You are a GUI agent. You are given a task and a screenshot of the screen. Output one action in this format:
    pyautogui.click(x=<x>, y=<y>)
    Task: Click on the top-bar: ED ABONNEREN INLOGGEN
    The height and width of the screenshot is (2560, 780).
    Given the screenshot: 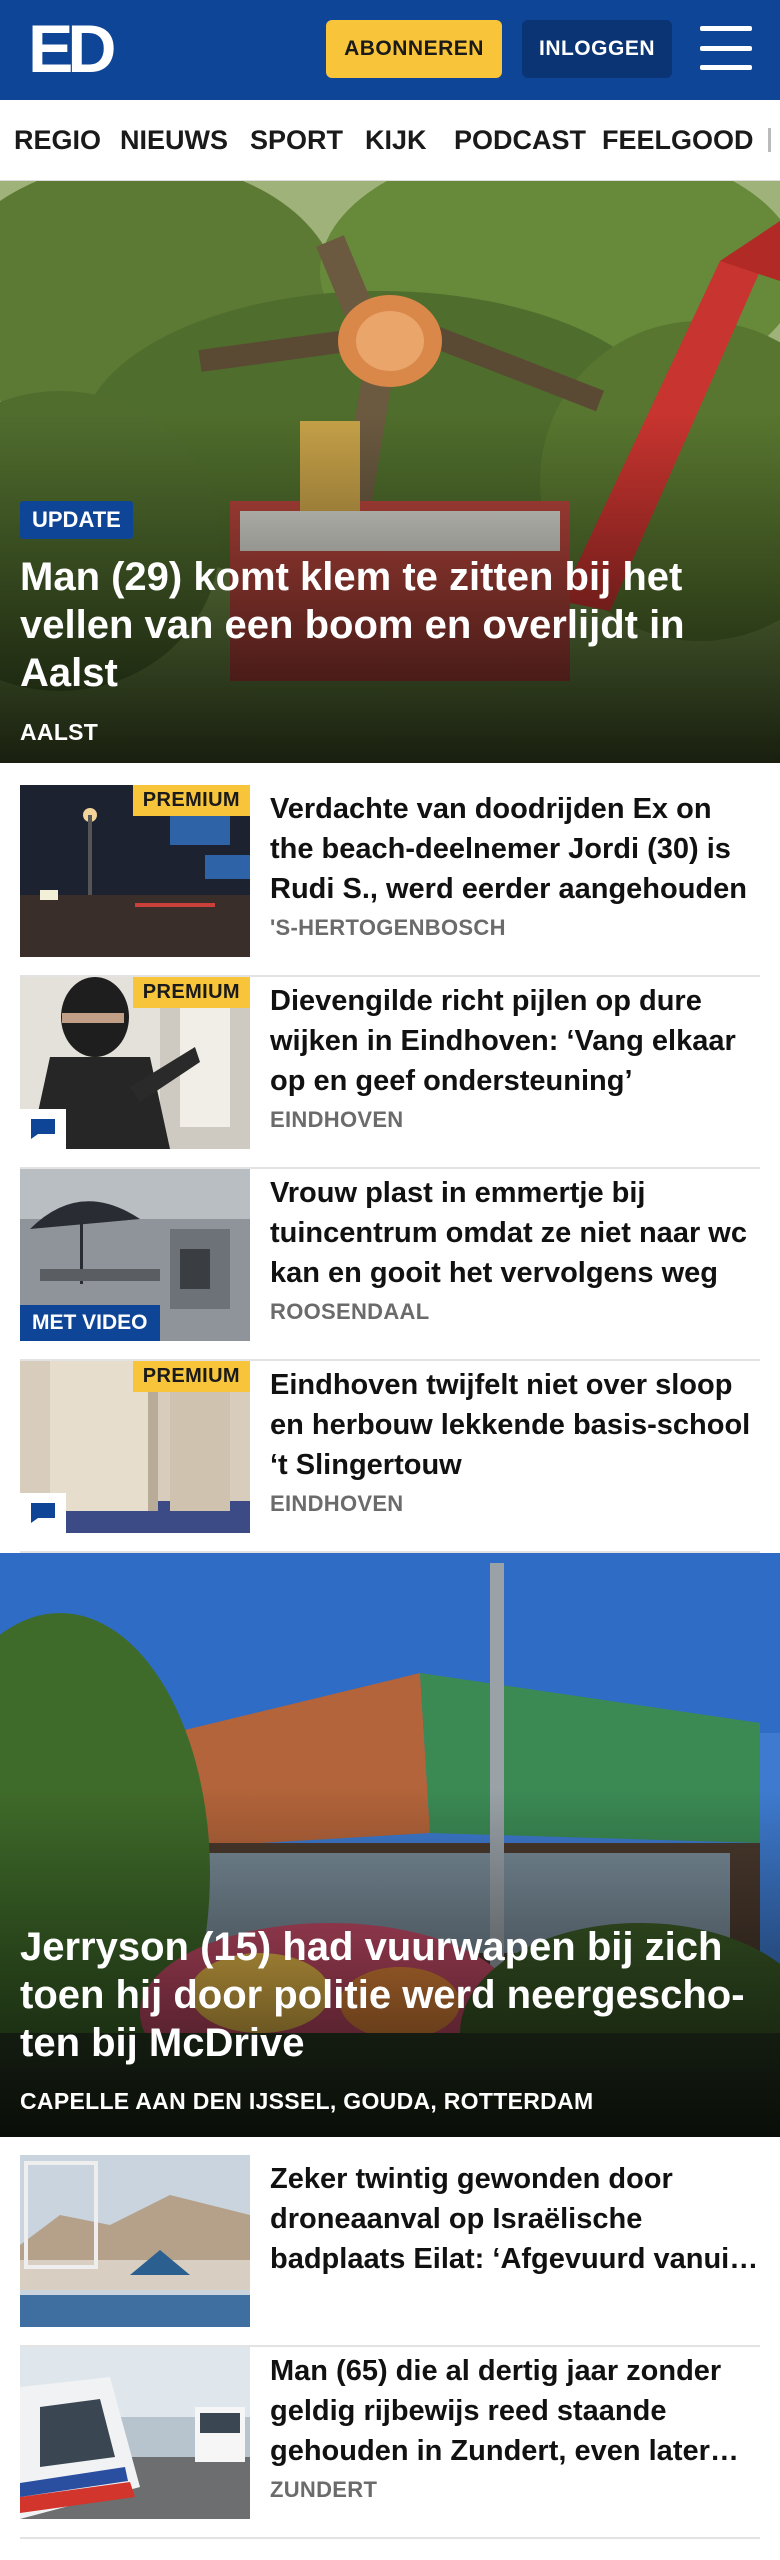 What is the action you would take?
    pyautogui.click(x=390, y=50)
    